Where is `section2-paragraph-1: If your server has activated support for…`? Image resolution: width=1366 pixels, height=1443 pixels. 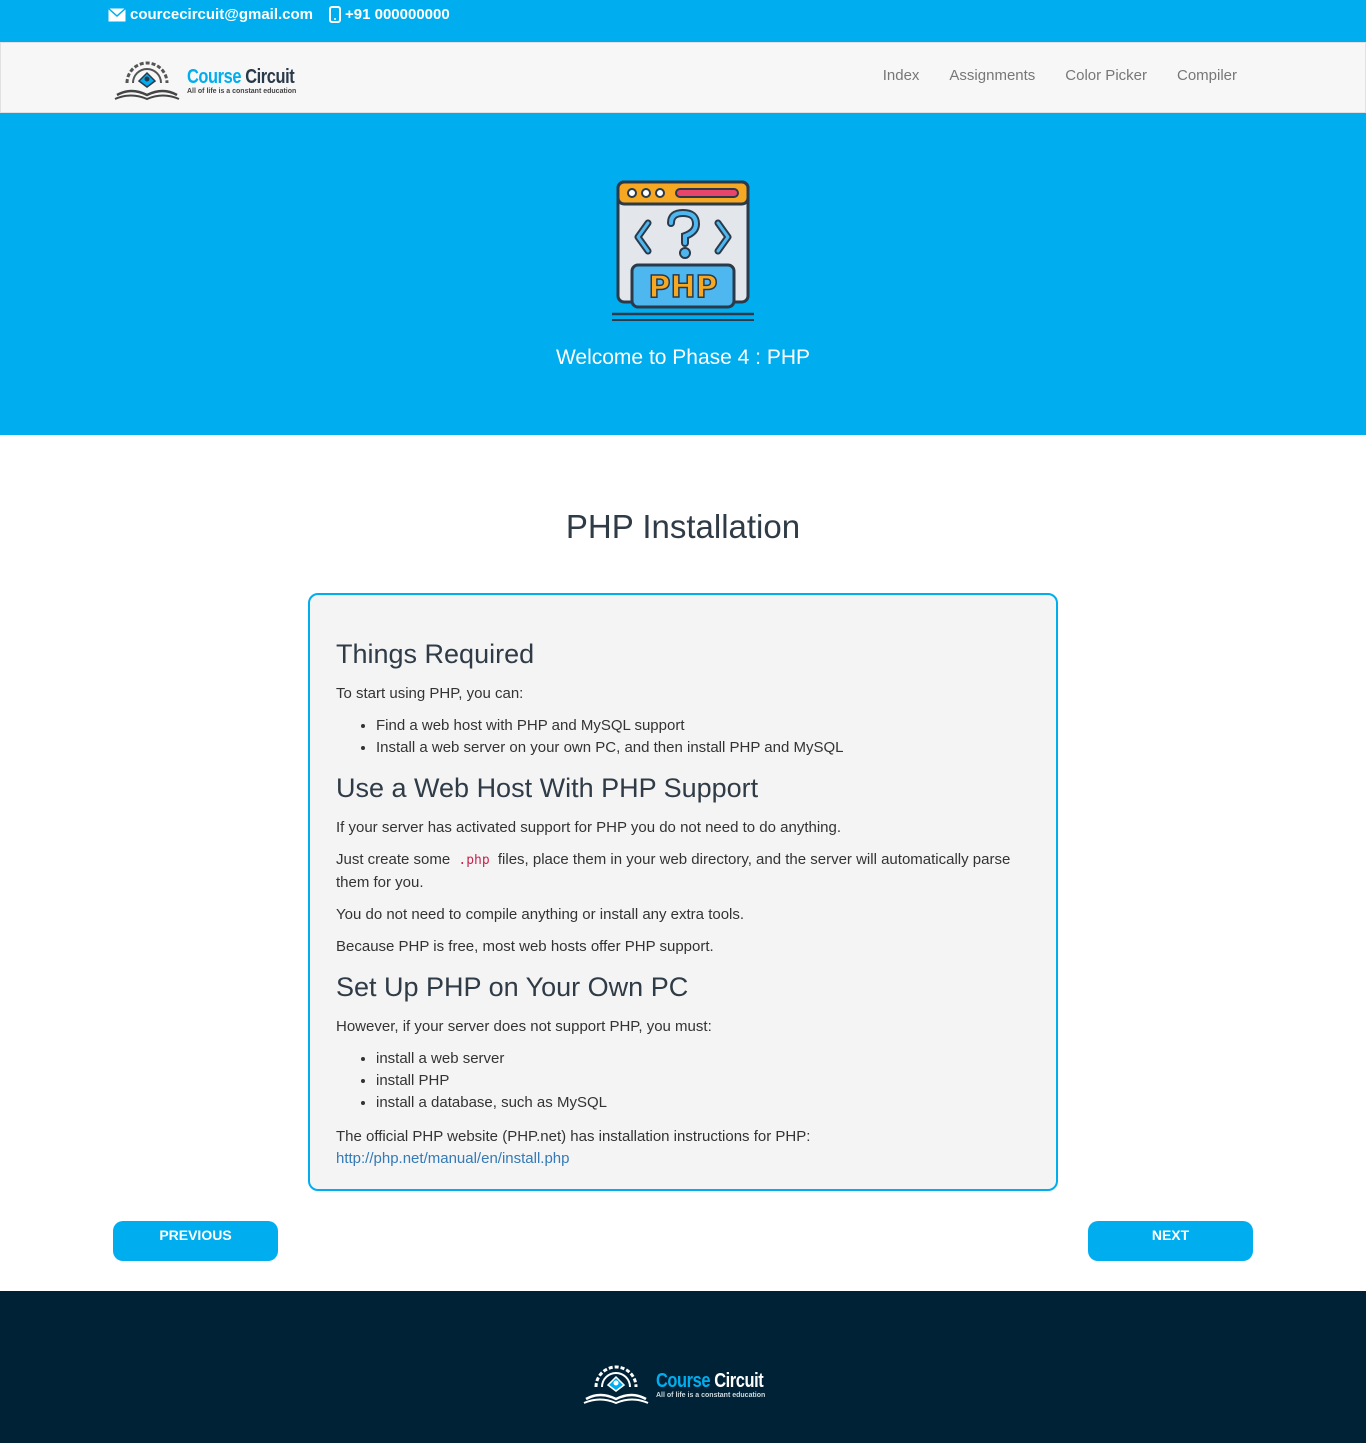 section2-paragraph-1: If your server has activated support for… is located at coordinates (589, 827).